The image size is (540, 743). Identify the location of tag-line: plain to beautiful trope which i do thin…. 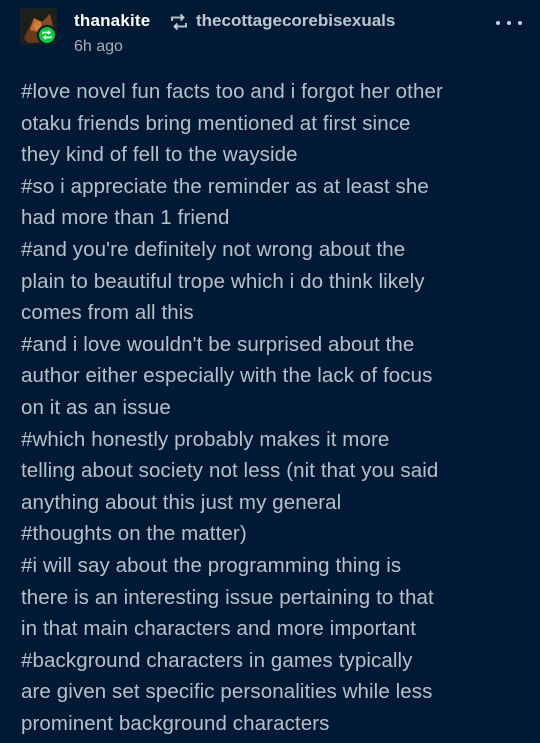
(271, 282).